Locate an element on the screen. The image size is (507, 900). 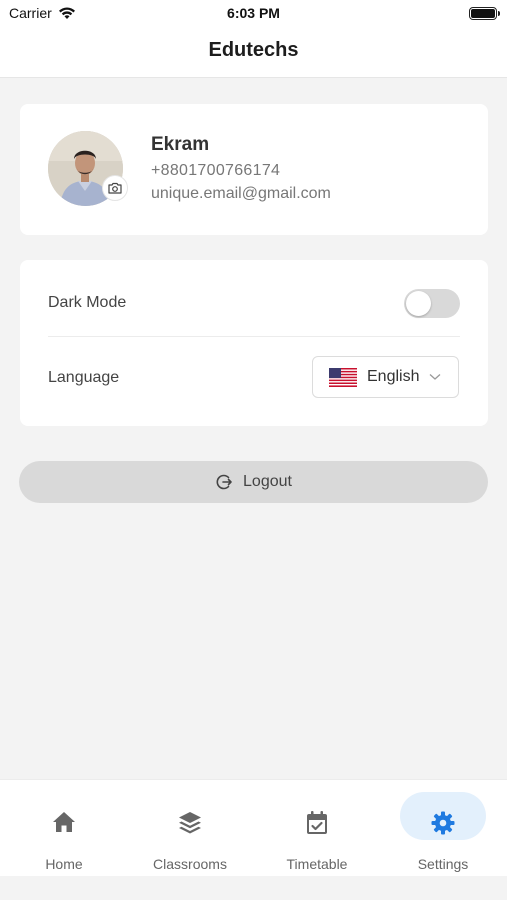
change-photo-button is located at coordinates (115, 188).